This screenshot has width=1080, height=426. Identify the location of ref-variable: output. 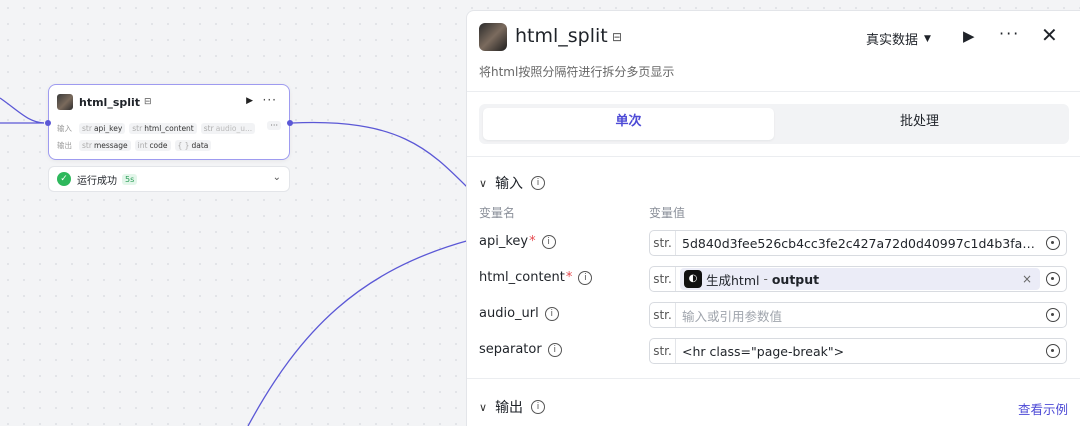
(795, 279).